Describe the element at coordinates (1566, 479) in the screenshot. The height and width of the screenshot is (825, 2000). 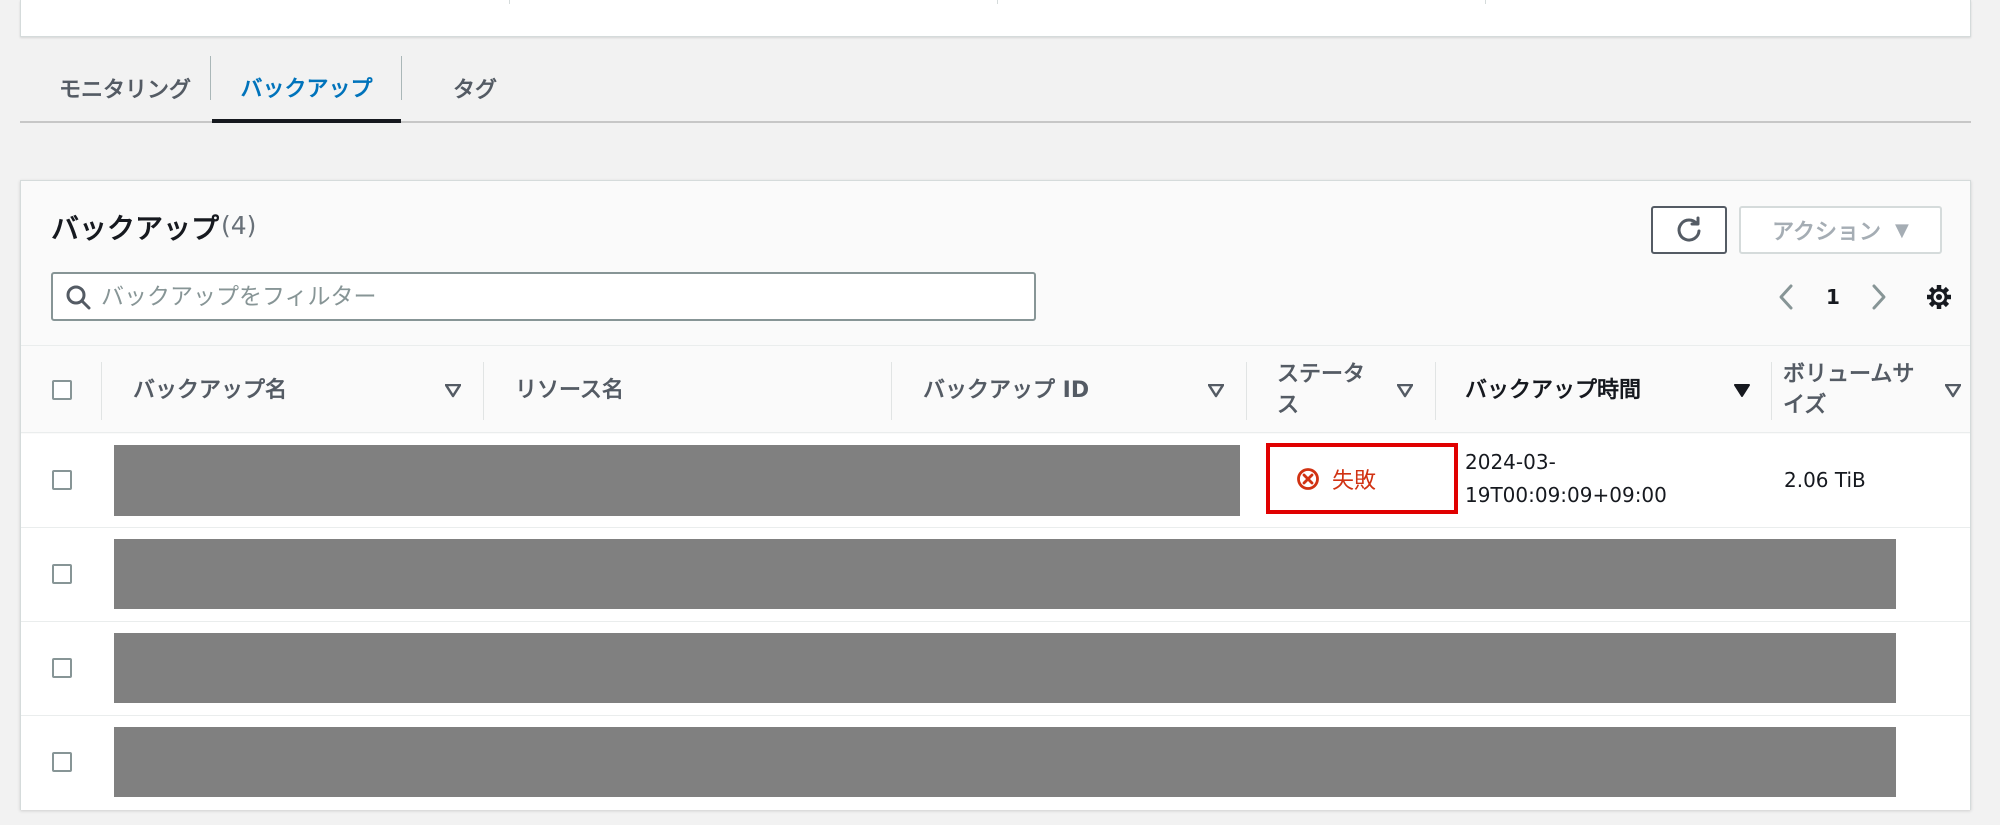
I see `backup-time-cell: 2024-03- 19T00:09:09+09:00` at that location.